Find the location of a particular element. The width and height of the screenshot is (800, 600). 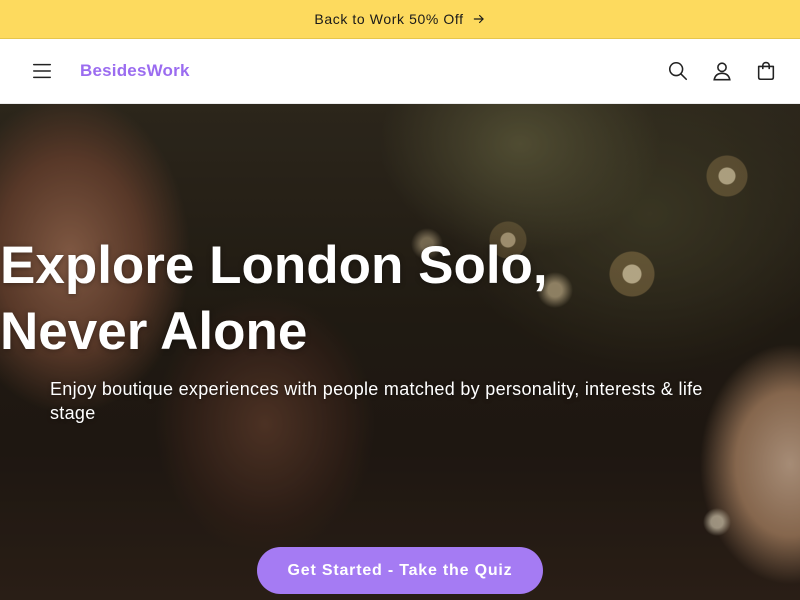

cart-button is located at coordinates (766, 71).